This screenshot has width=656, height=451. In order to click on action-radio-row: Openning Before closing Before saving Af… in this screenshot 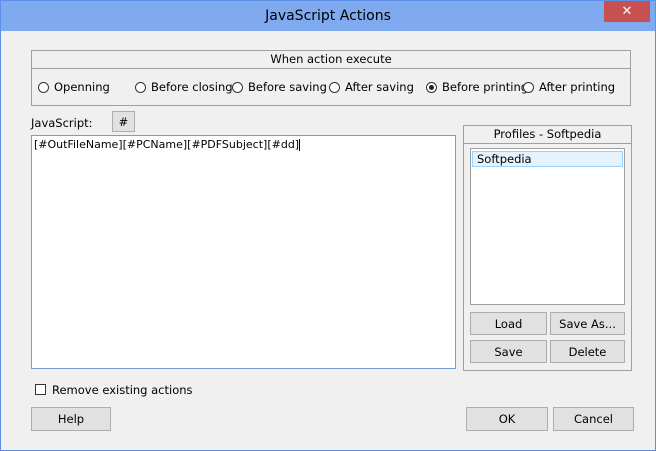, I will do `click(331, 86)`.